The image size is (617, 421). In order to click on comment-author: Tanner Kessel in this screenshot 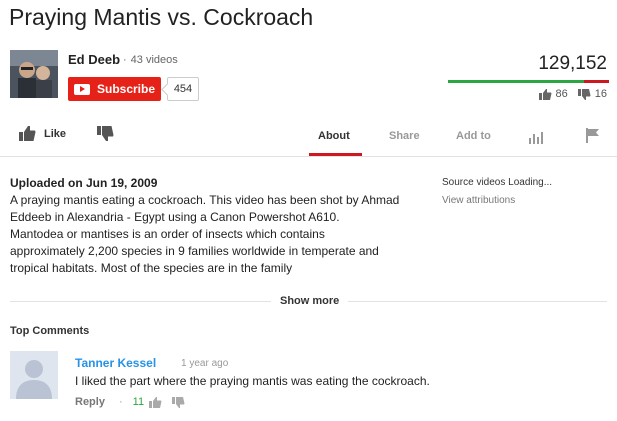, I will do `click(115, 363)`.